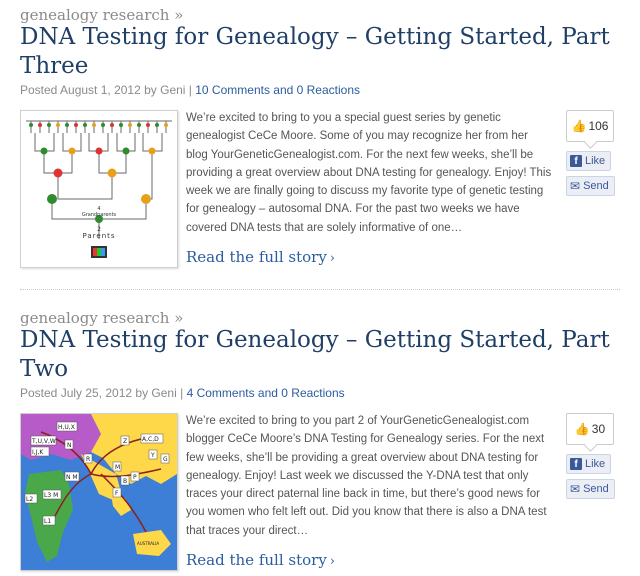 The height and width of the screenshot is (576, 640). I want to click on map-label-11: F, so click(117, 493).